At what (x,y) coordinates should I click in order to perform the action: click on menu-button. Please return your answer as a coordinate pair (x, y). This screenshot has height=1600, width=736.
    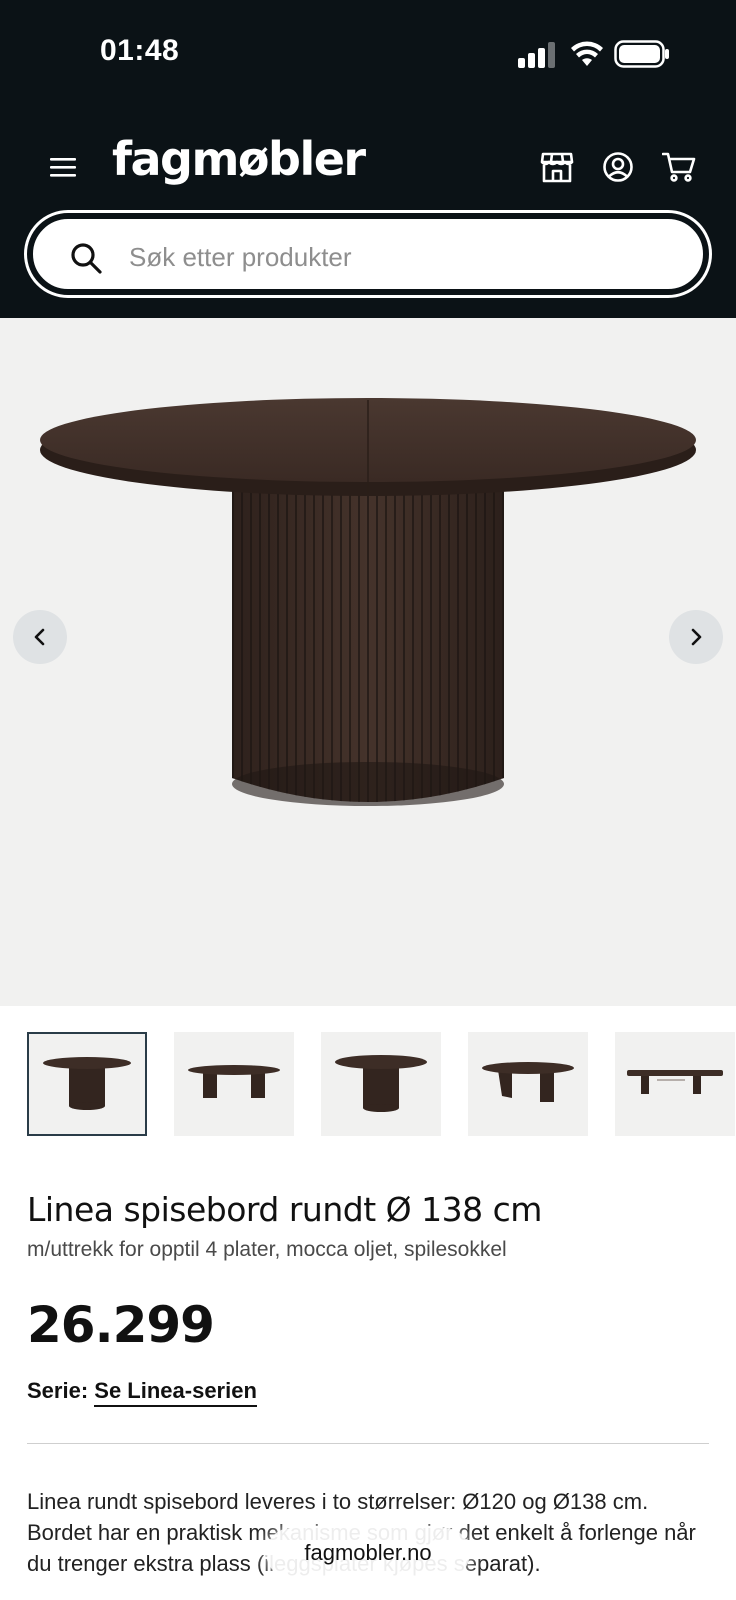
    Looking at the image, I should click on (63, 167).